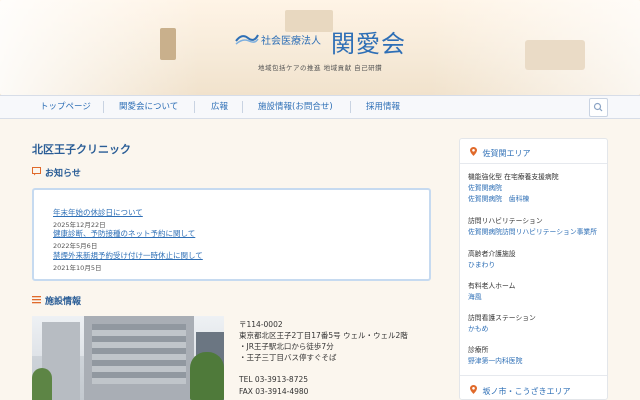 This screenshot has height=400, width=640. I want to click on nav-item-pr: 広報, so click(219, 107).